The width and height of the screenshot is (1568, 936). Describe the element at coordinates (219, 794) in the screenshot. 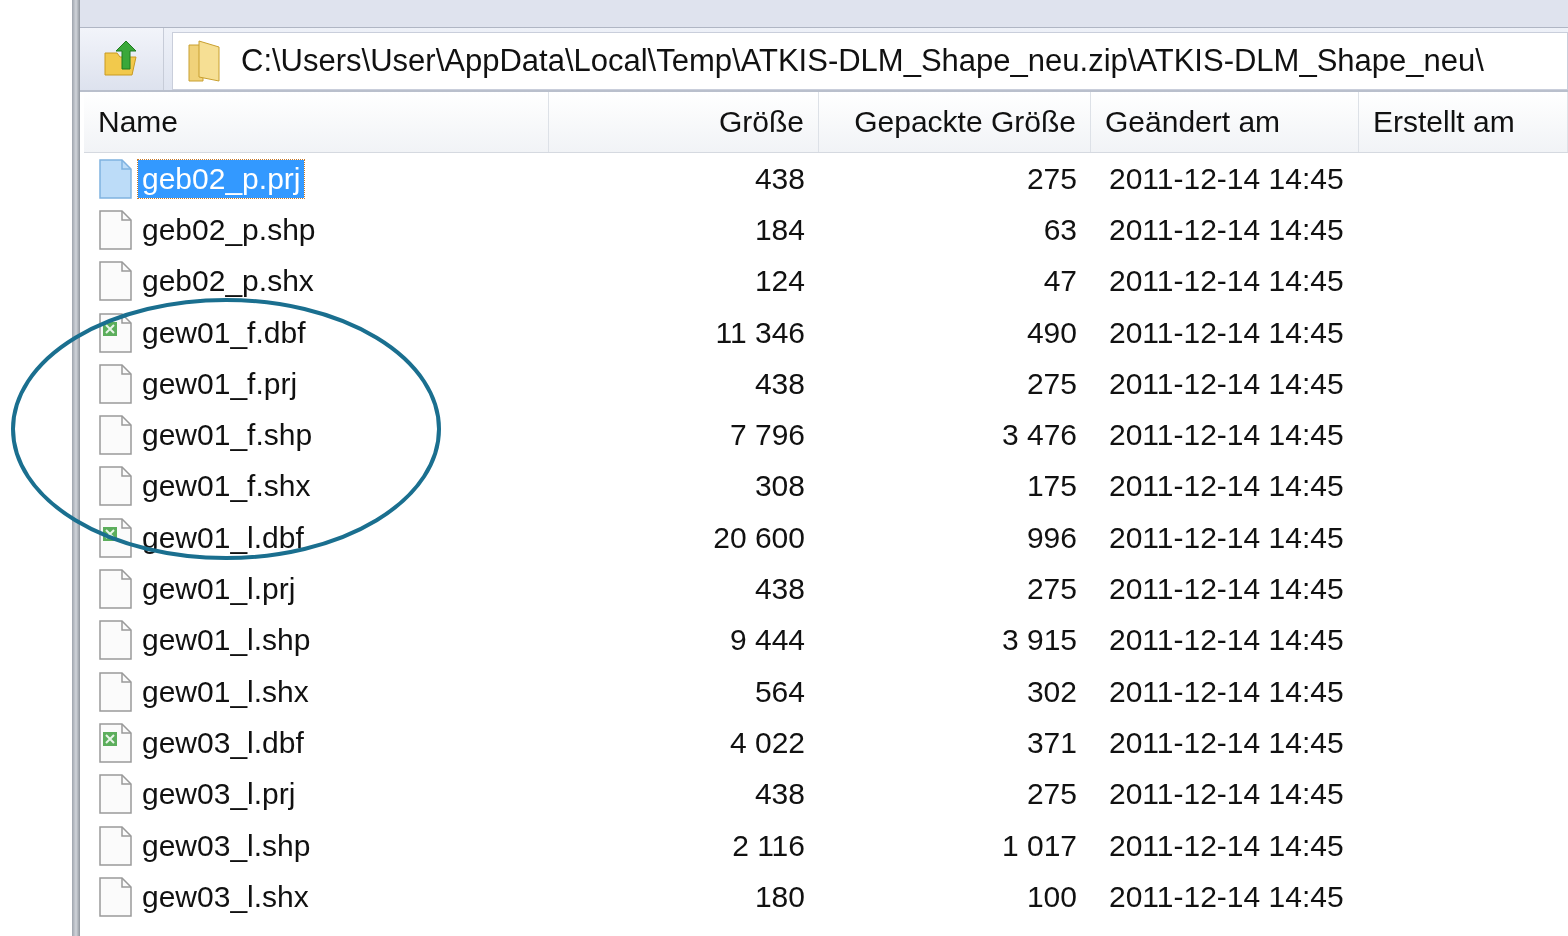

I see `file-name: gew03_l.prj` at that location.